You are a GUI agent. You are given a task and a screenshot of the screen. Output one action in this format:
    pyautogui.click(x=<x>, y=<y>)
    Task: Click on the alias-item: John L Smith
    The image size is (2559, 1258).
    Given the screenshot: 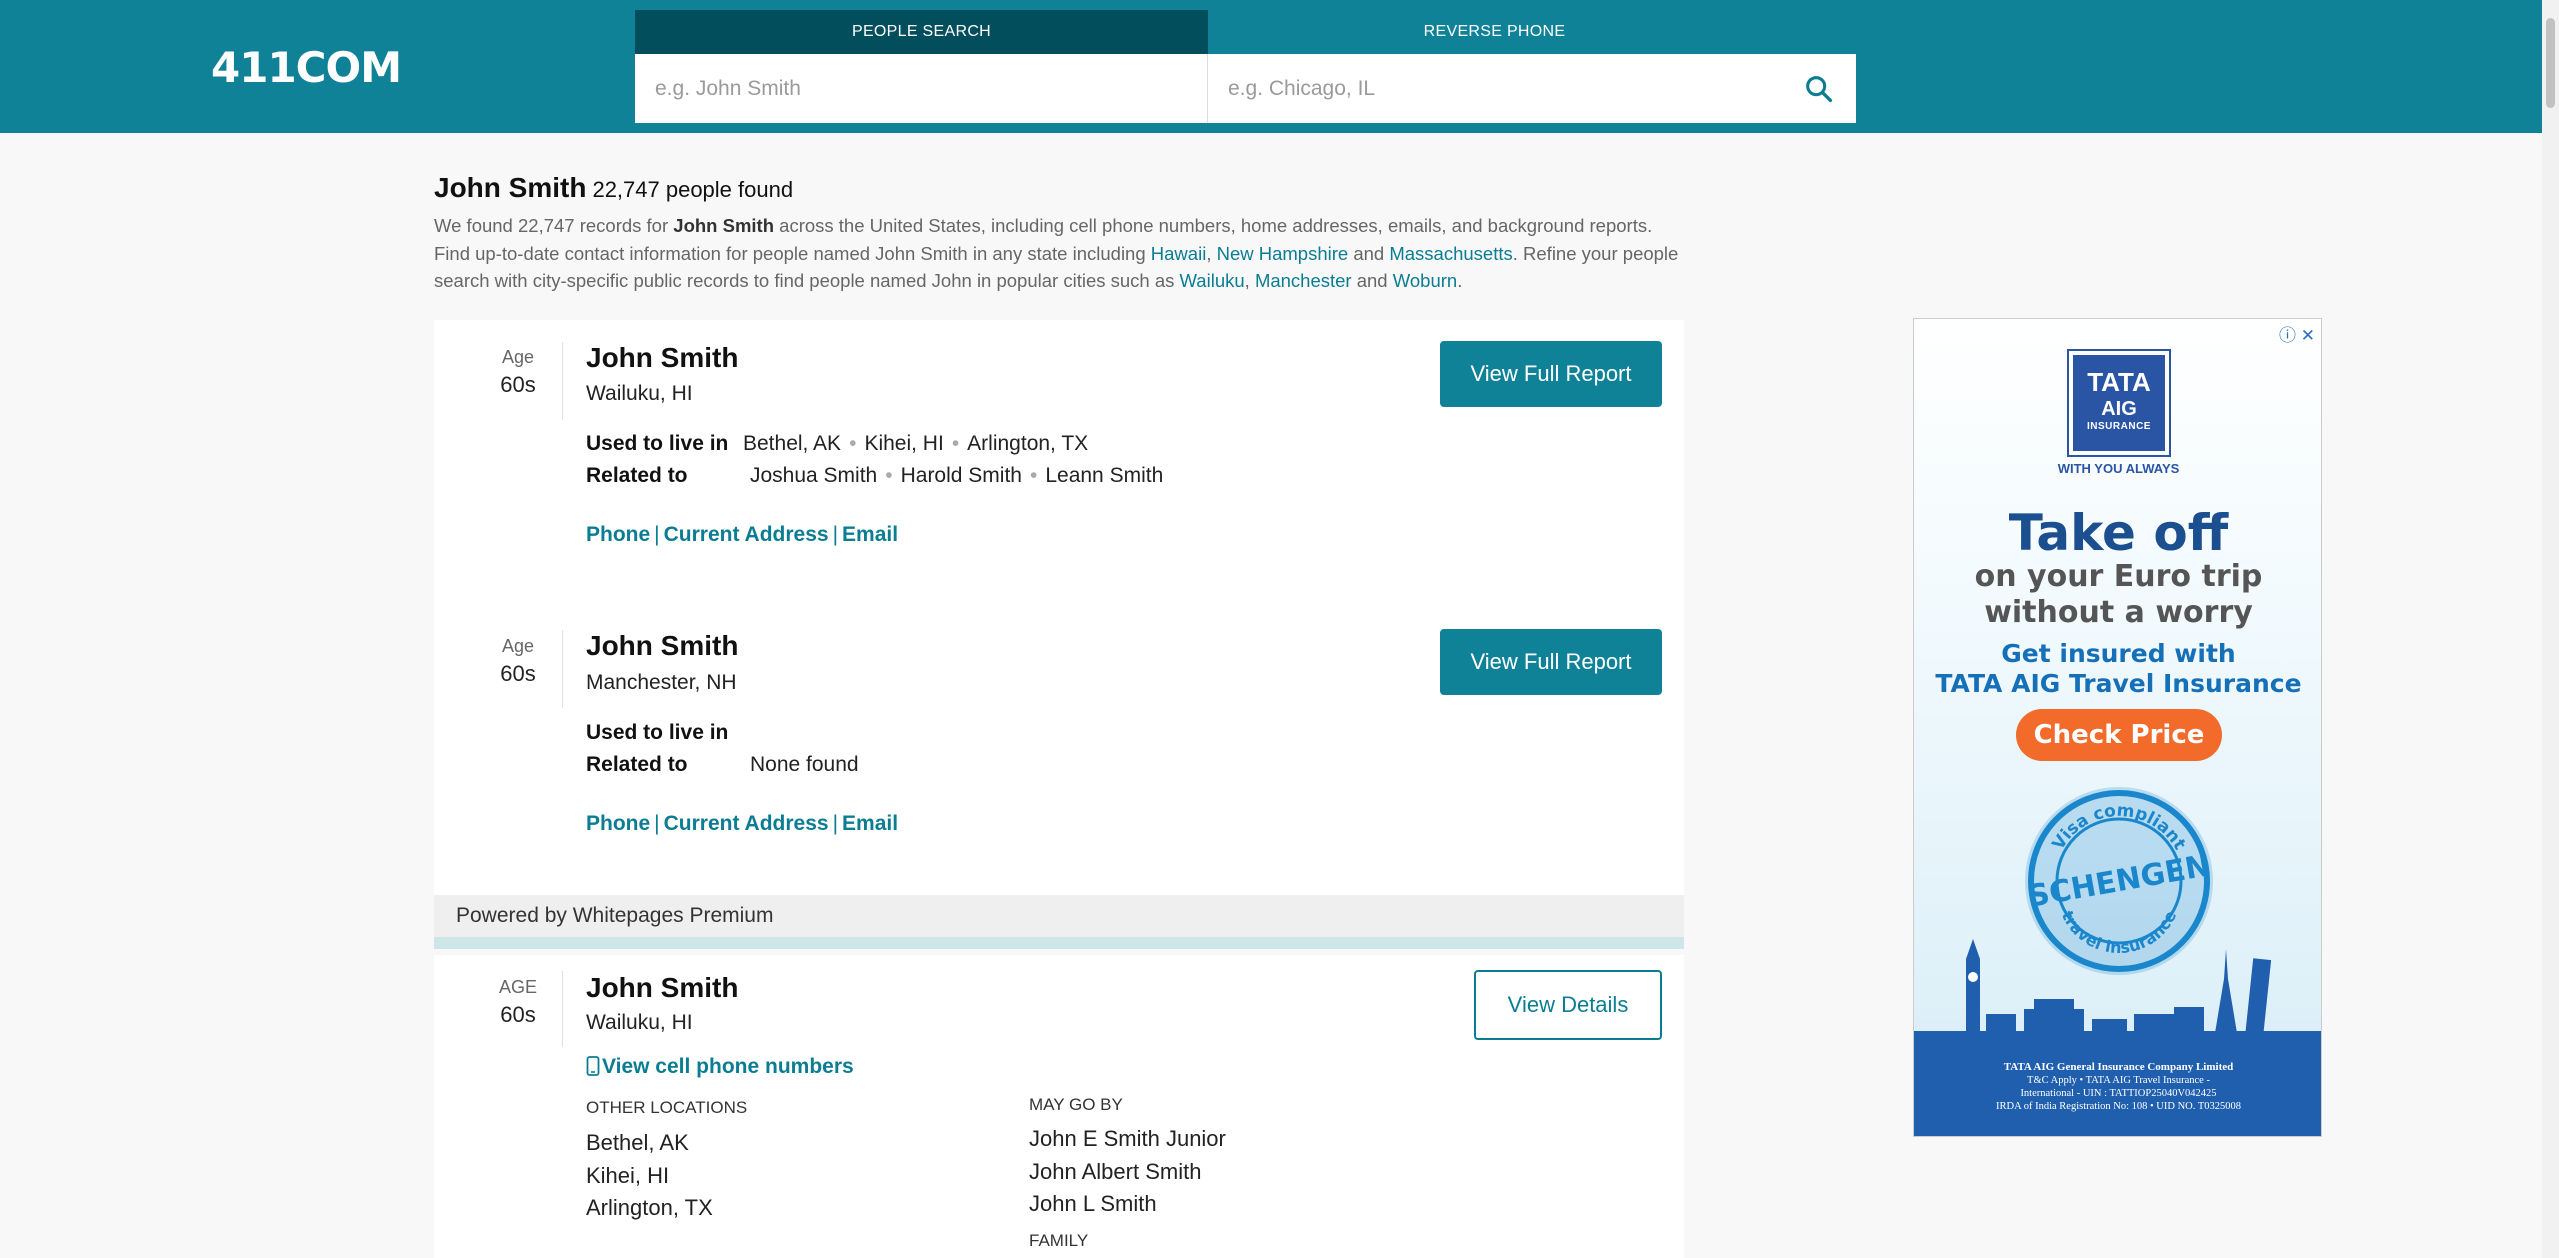 What is the action you would take?
    pyautogui.click(x=1093, y=1203)
    